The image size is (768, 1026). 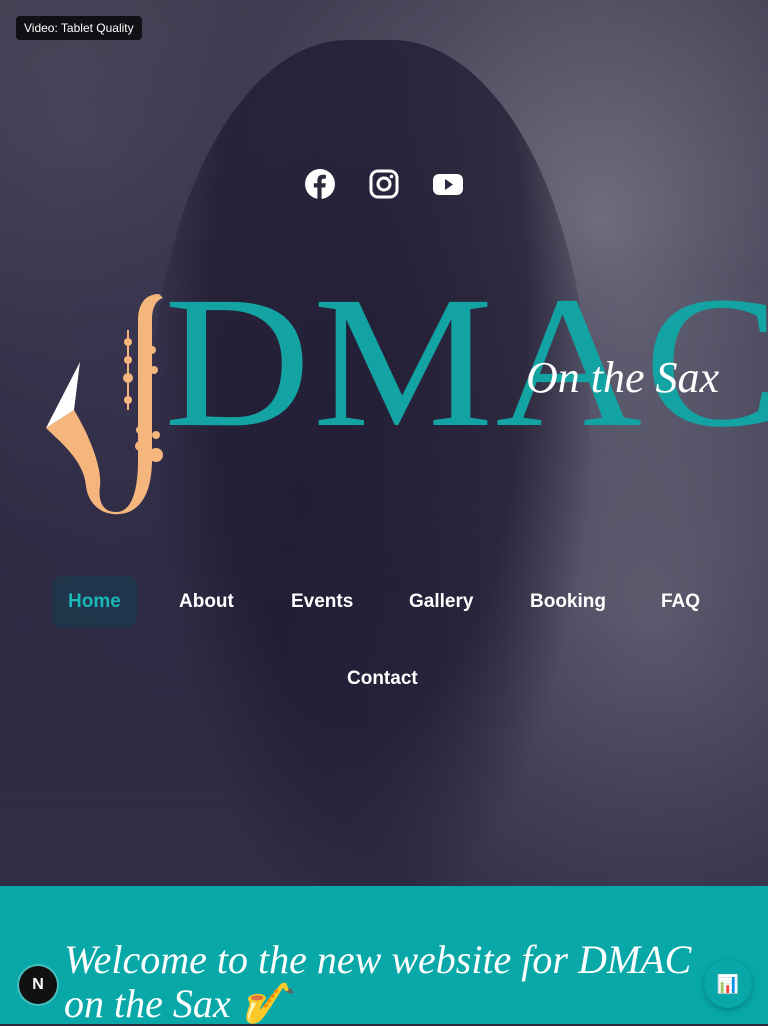 What do you see at coordinates (448, 184) in the screenshot?
I see `youtube-icon` at bounding box center [448, 184].